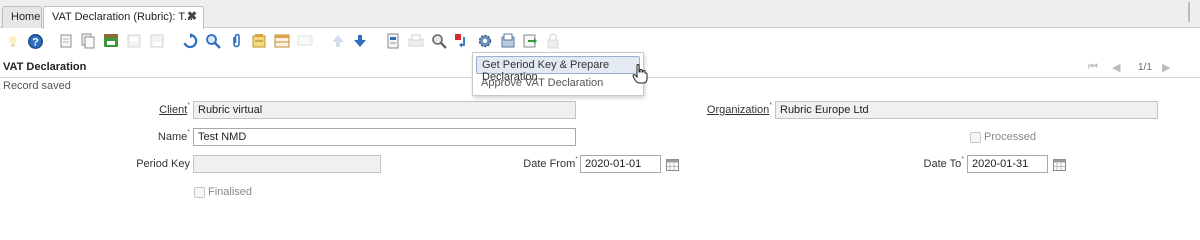 Image resolution: width=1200 pixels, height=240 pixels. What do you see at coordinates (157, 41) in the screenshot?
I see `delete-selection-icon` at bounding box center [157, 41].